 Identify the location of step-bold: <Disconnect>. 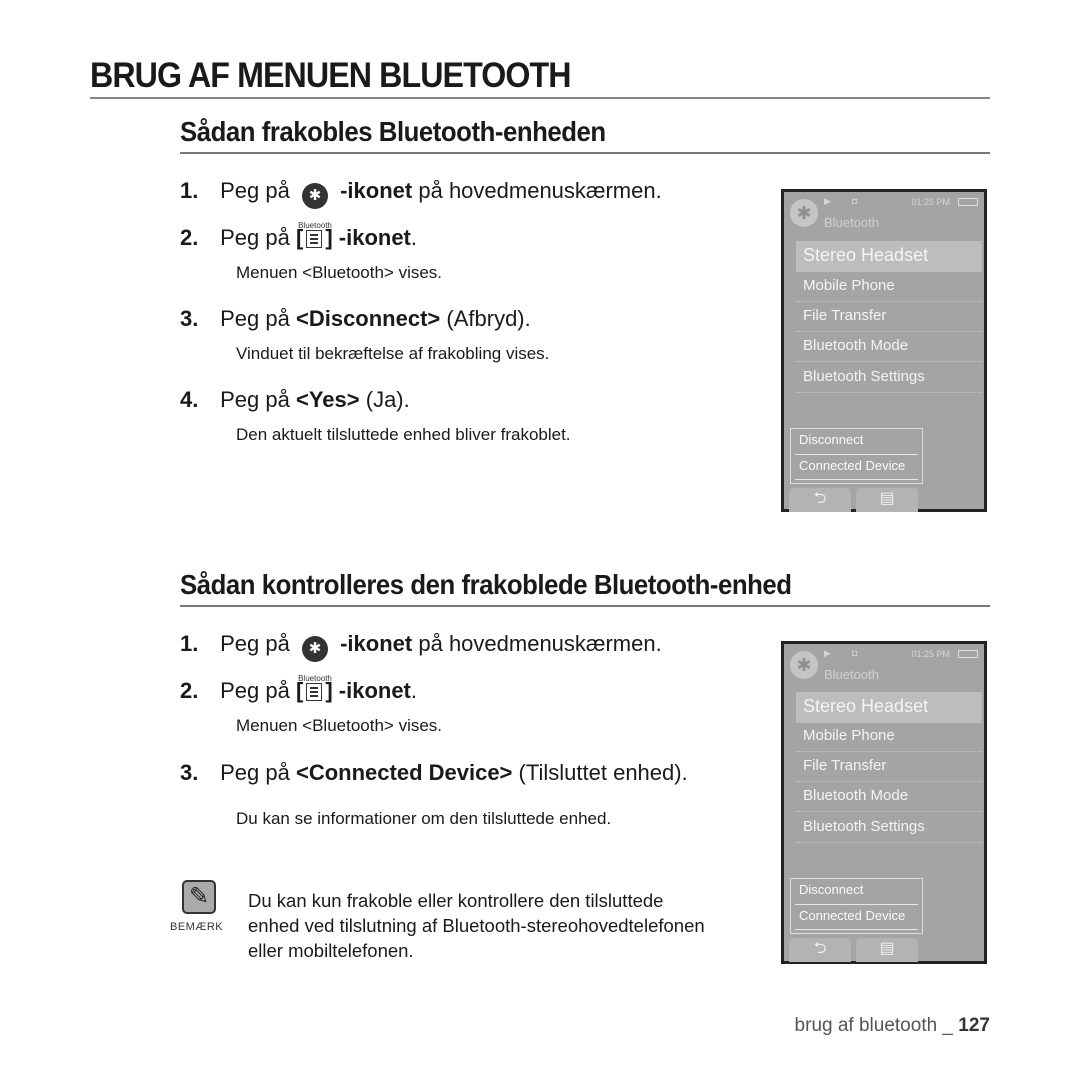
(368, 318).